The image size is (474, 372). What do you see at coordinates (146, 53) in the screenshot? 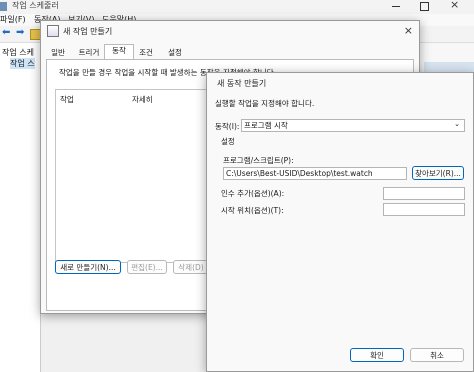
I see `tab-conditions: 조건` at bounding box center [146, 53].